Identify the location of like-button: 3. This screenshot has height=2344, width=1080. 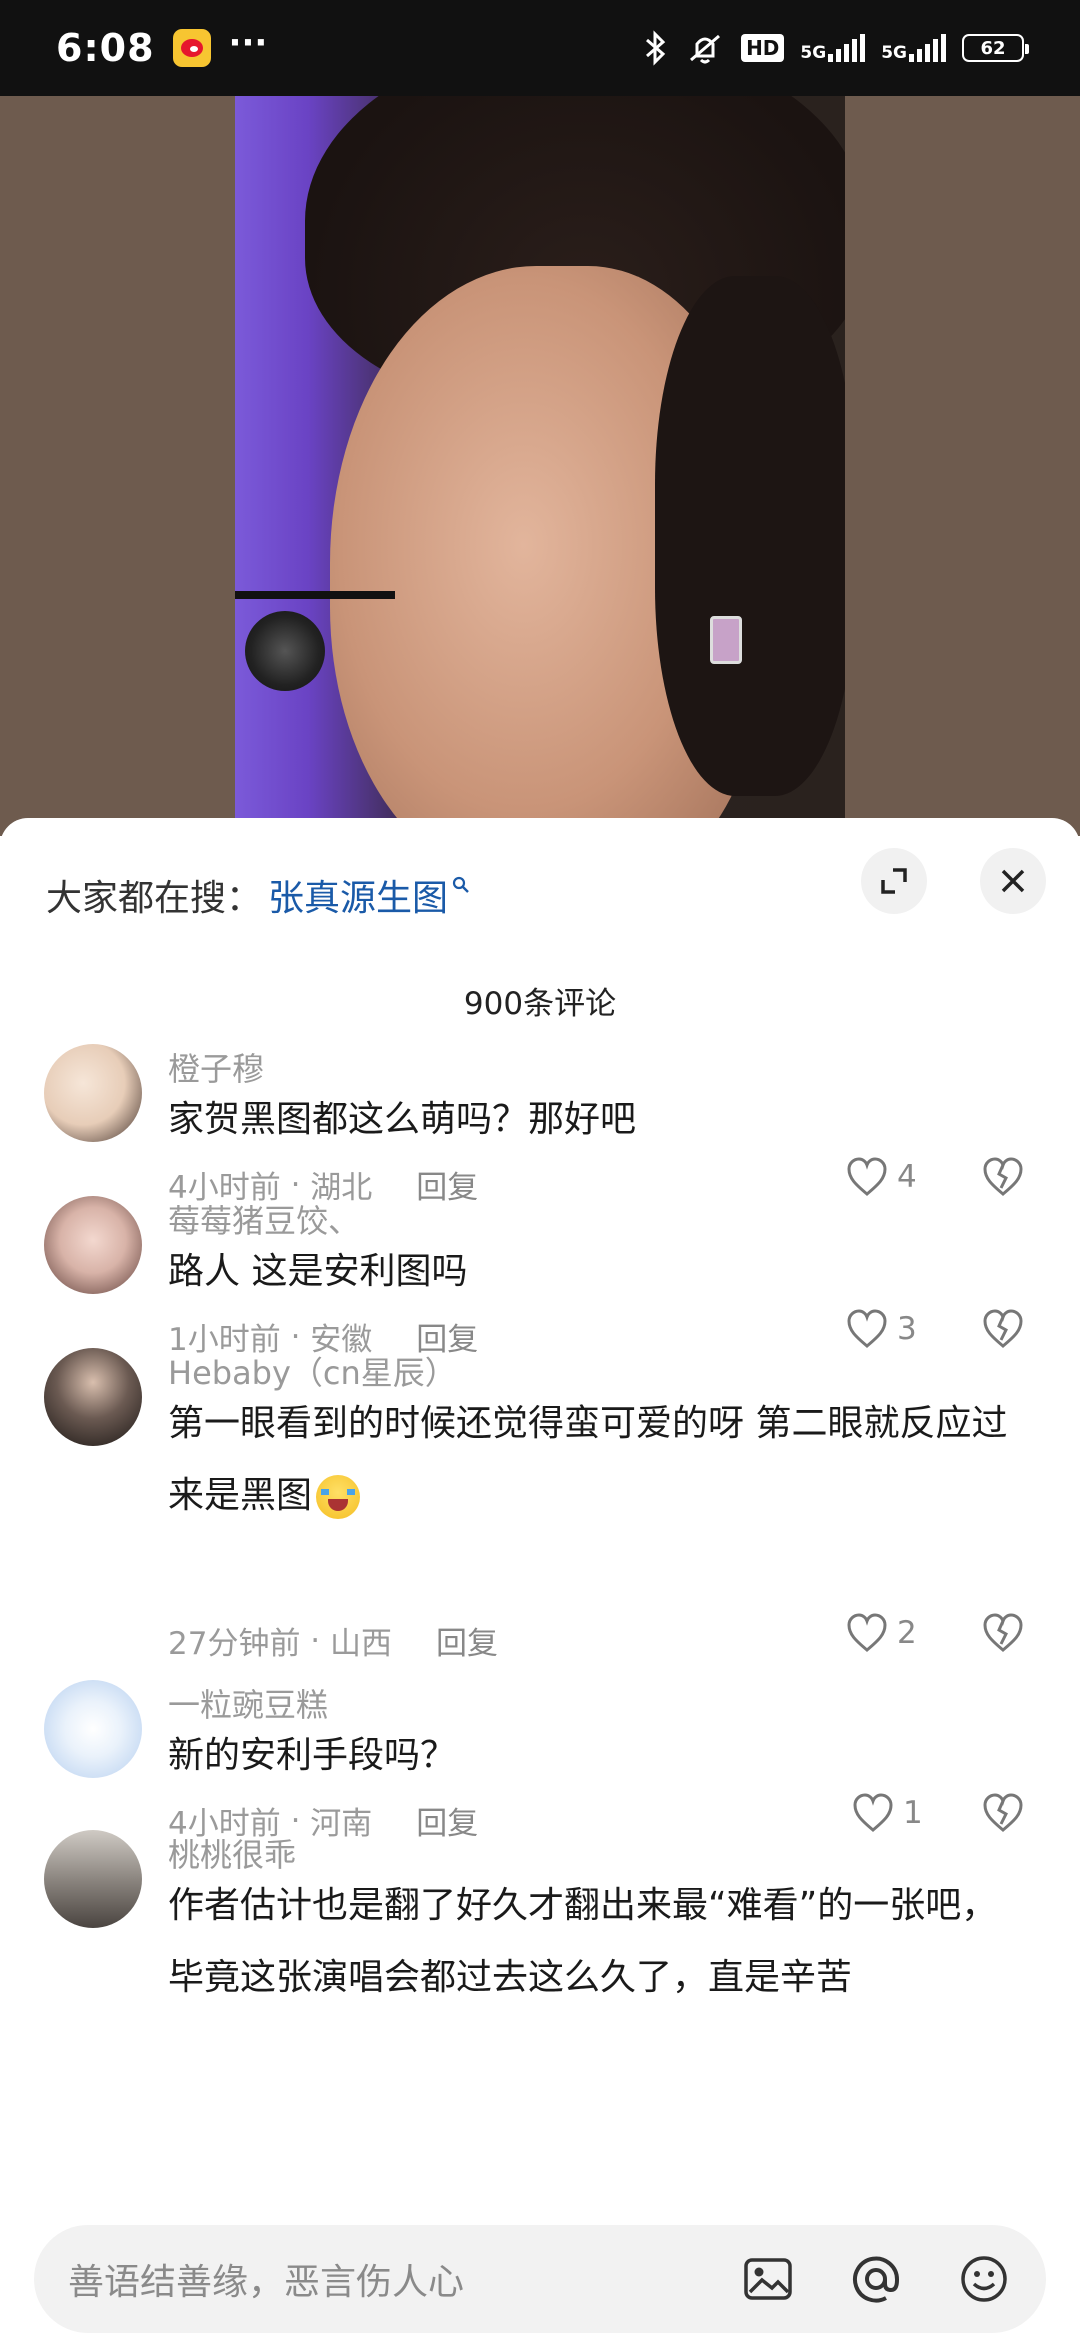
(881, 1329).